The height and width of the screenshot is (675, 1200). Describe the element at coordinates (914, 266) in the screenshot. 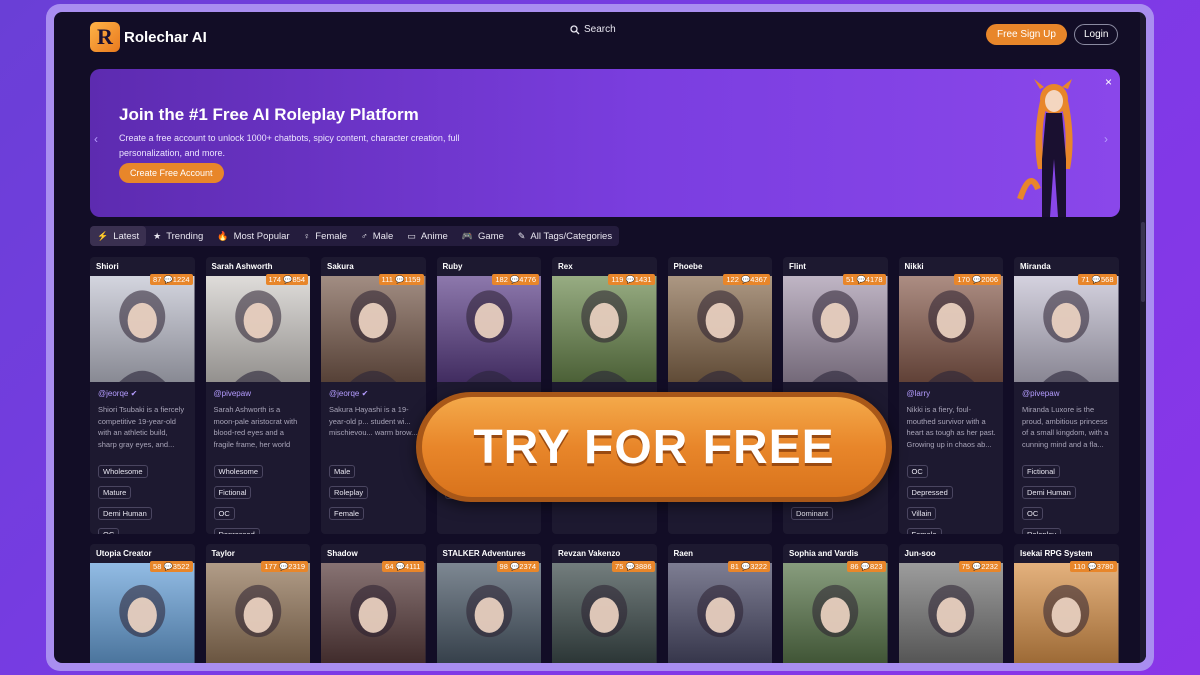

I see `character-name: Nikki` at that location.